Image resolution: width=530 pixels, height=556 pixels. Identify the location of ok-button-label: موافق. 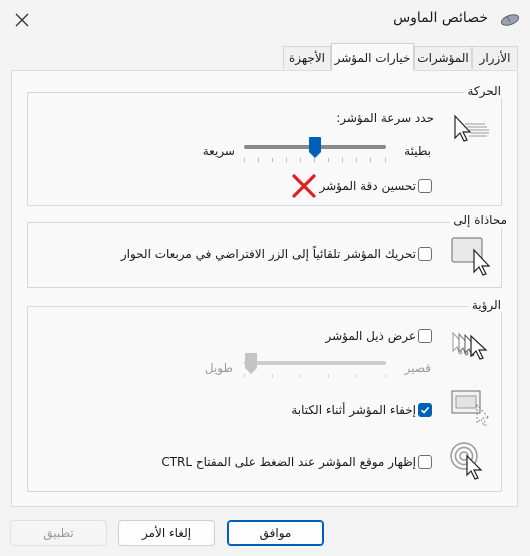
(275, 533).